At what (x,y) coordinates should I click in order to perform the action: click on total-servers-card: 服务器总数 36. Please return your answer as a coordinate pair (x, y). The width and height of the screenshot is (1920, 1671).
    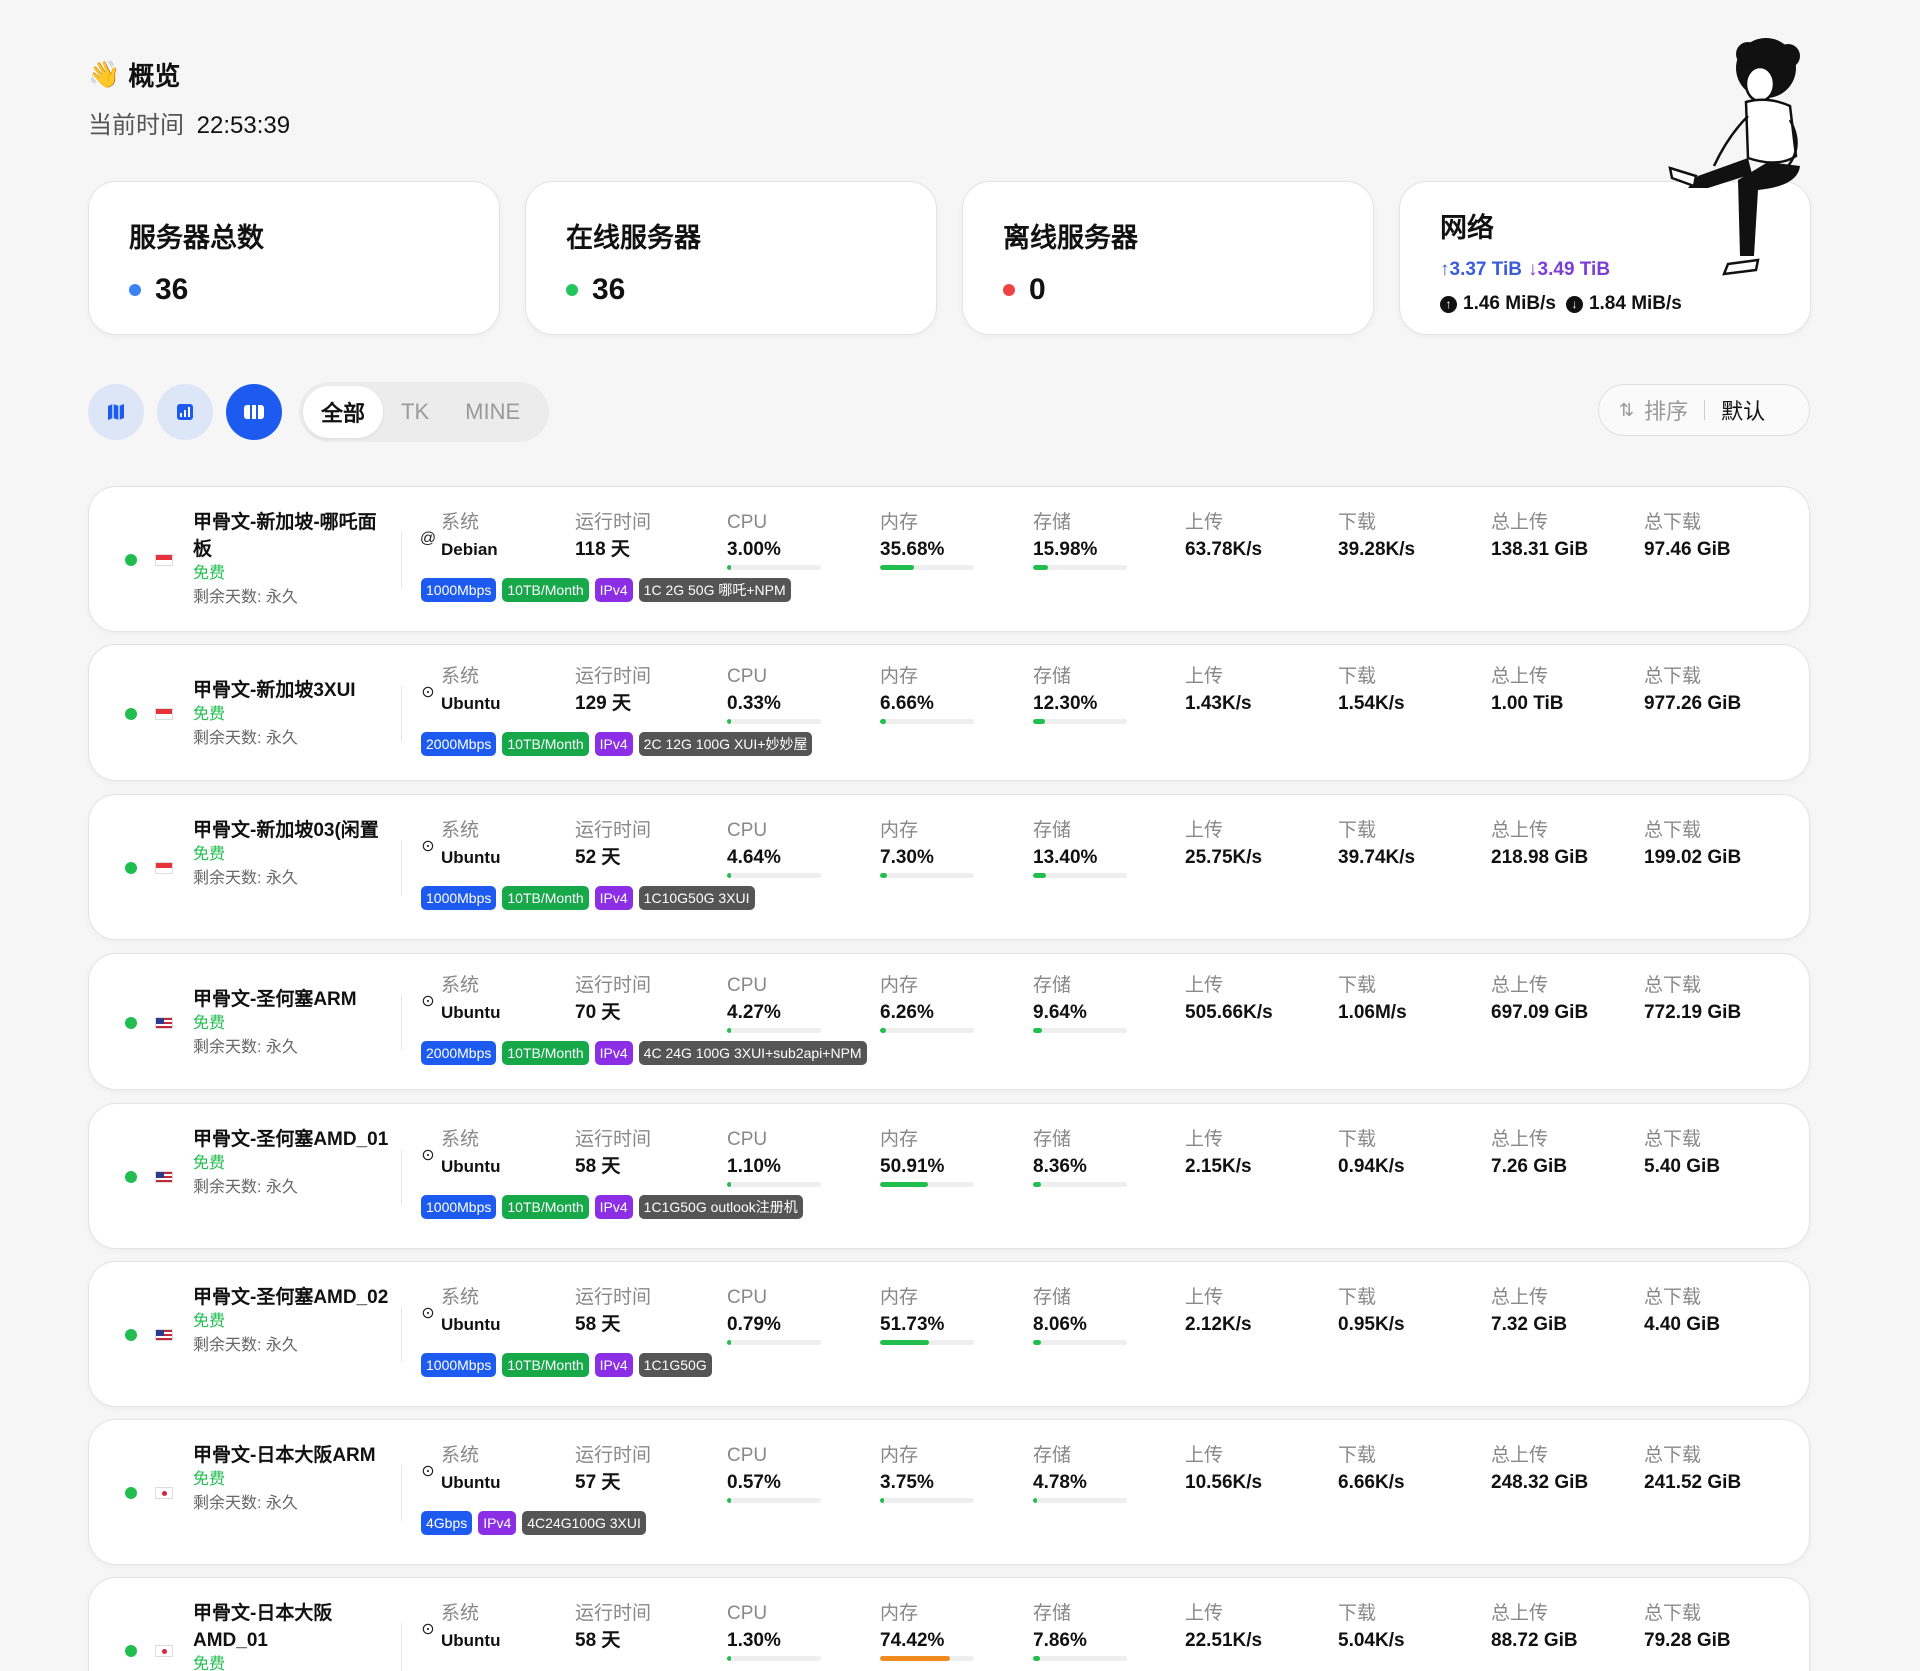
    Looking at the image, I should click on (294, 258).